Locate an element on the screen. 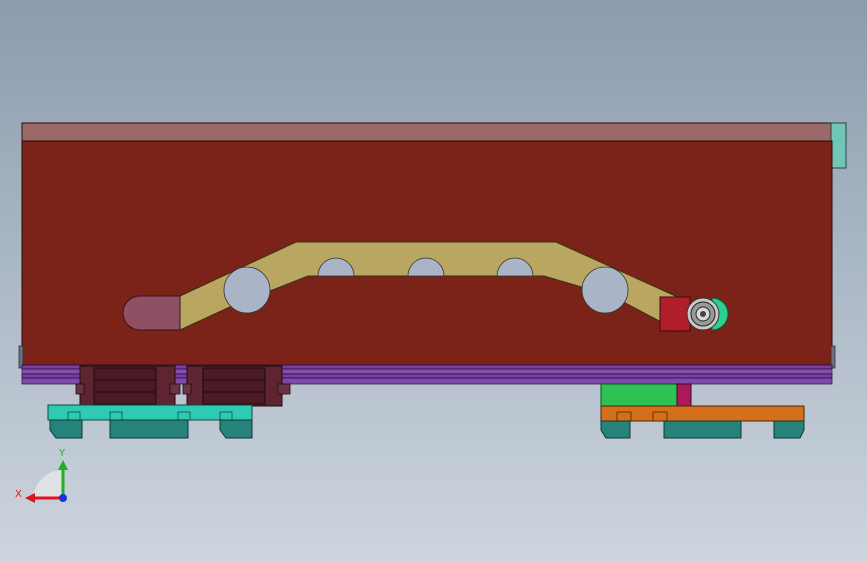 The width and height of the screenshot is (867, 562). top-plate is located at coordinates (427, 132).